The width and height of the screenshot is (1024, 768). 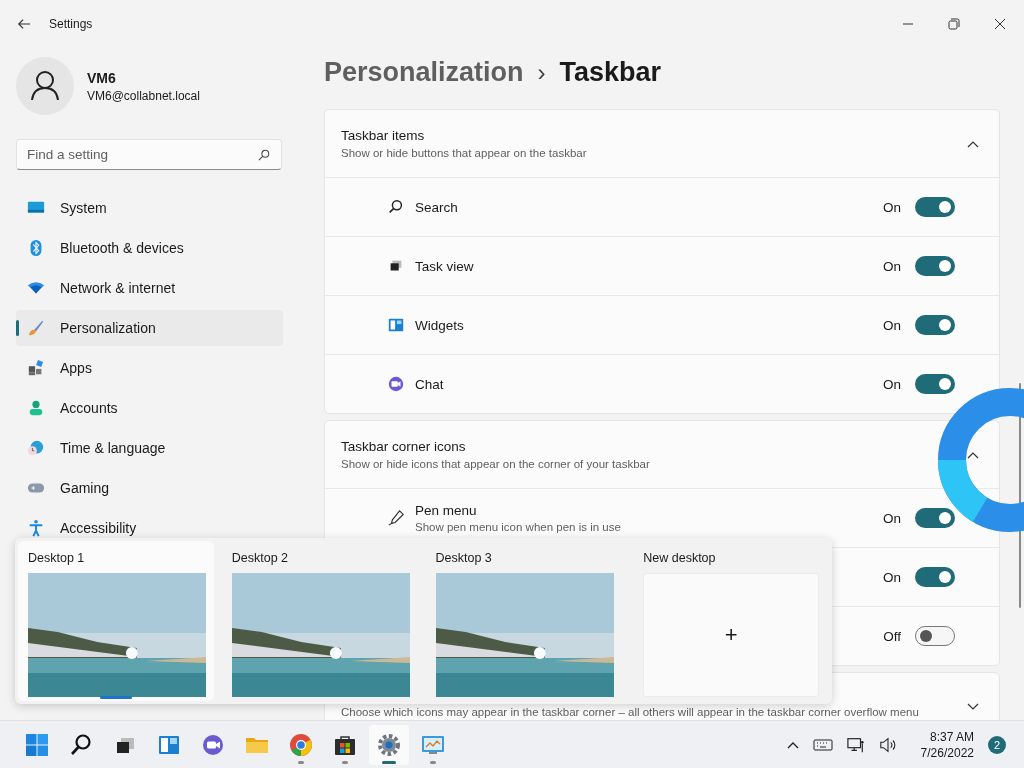 I want to click on scrollbar, so click(x=1020, y=495).